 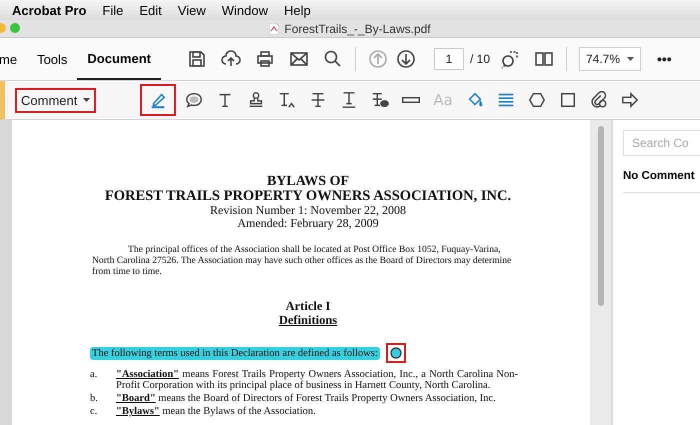 What do you see at coordinates (610, 59) in the screenshot?
I see `zoom-dropdown: 74.7%` at bounding box center [610, 59].